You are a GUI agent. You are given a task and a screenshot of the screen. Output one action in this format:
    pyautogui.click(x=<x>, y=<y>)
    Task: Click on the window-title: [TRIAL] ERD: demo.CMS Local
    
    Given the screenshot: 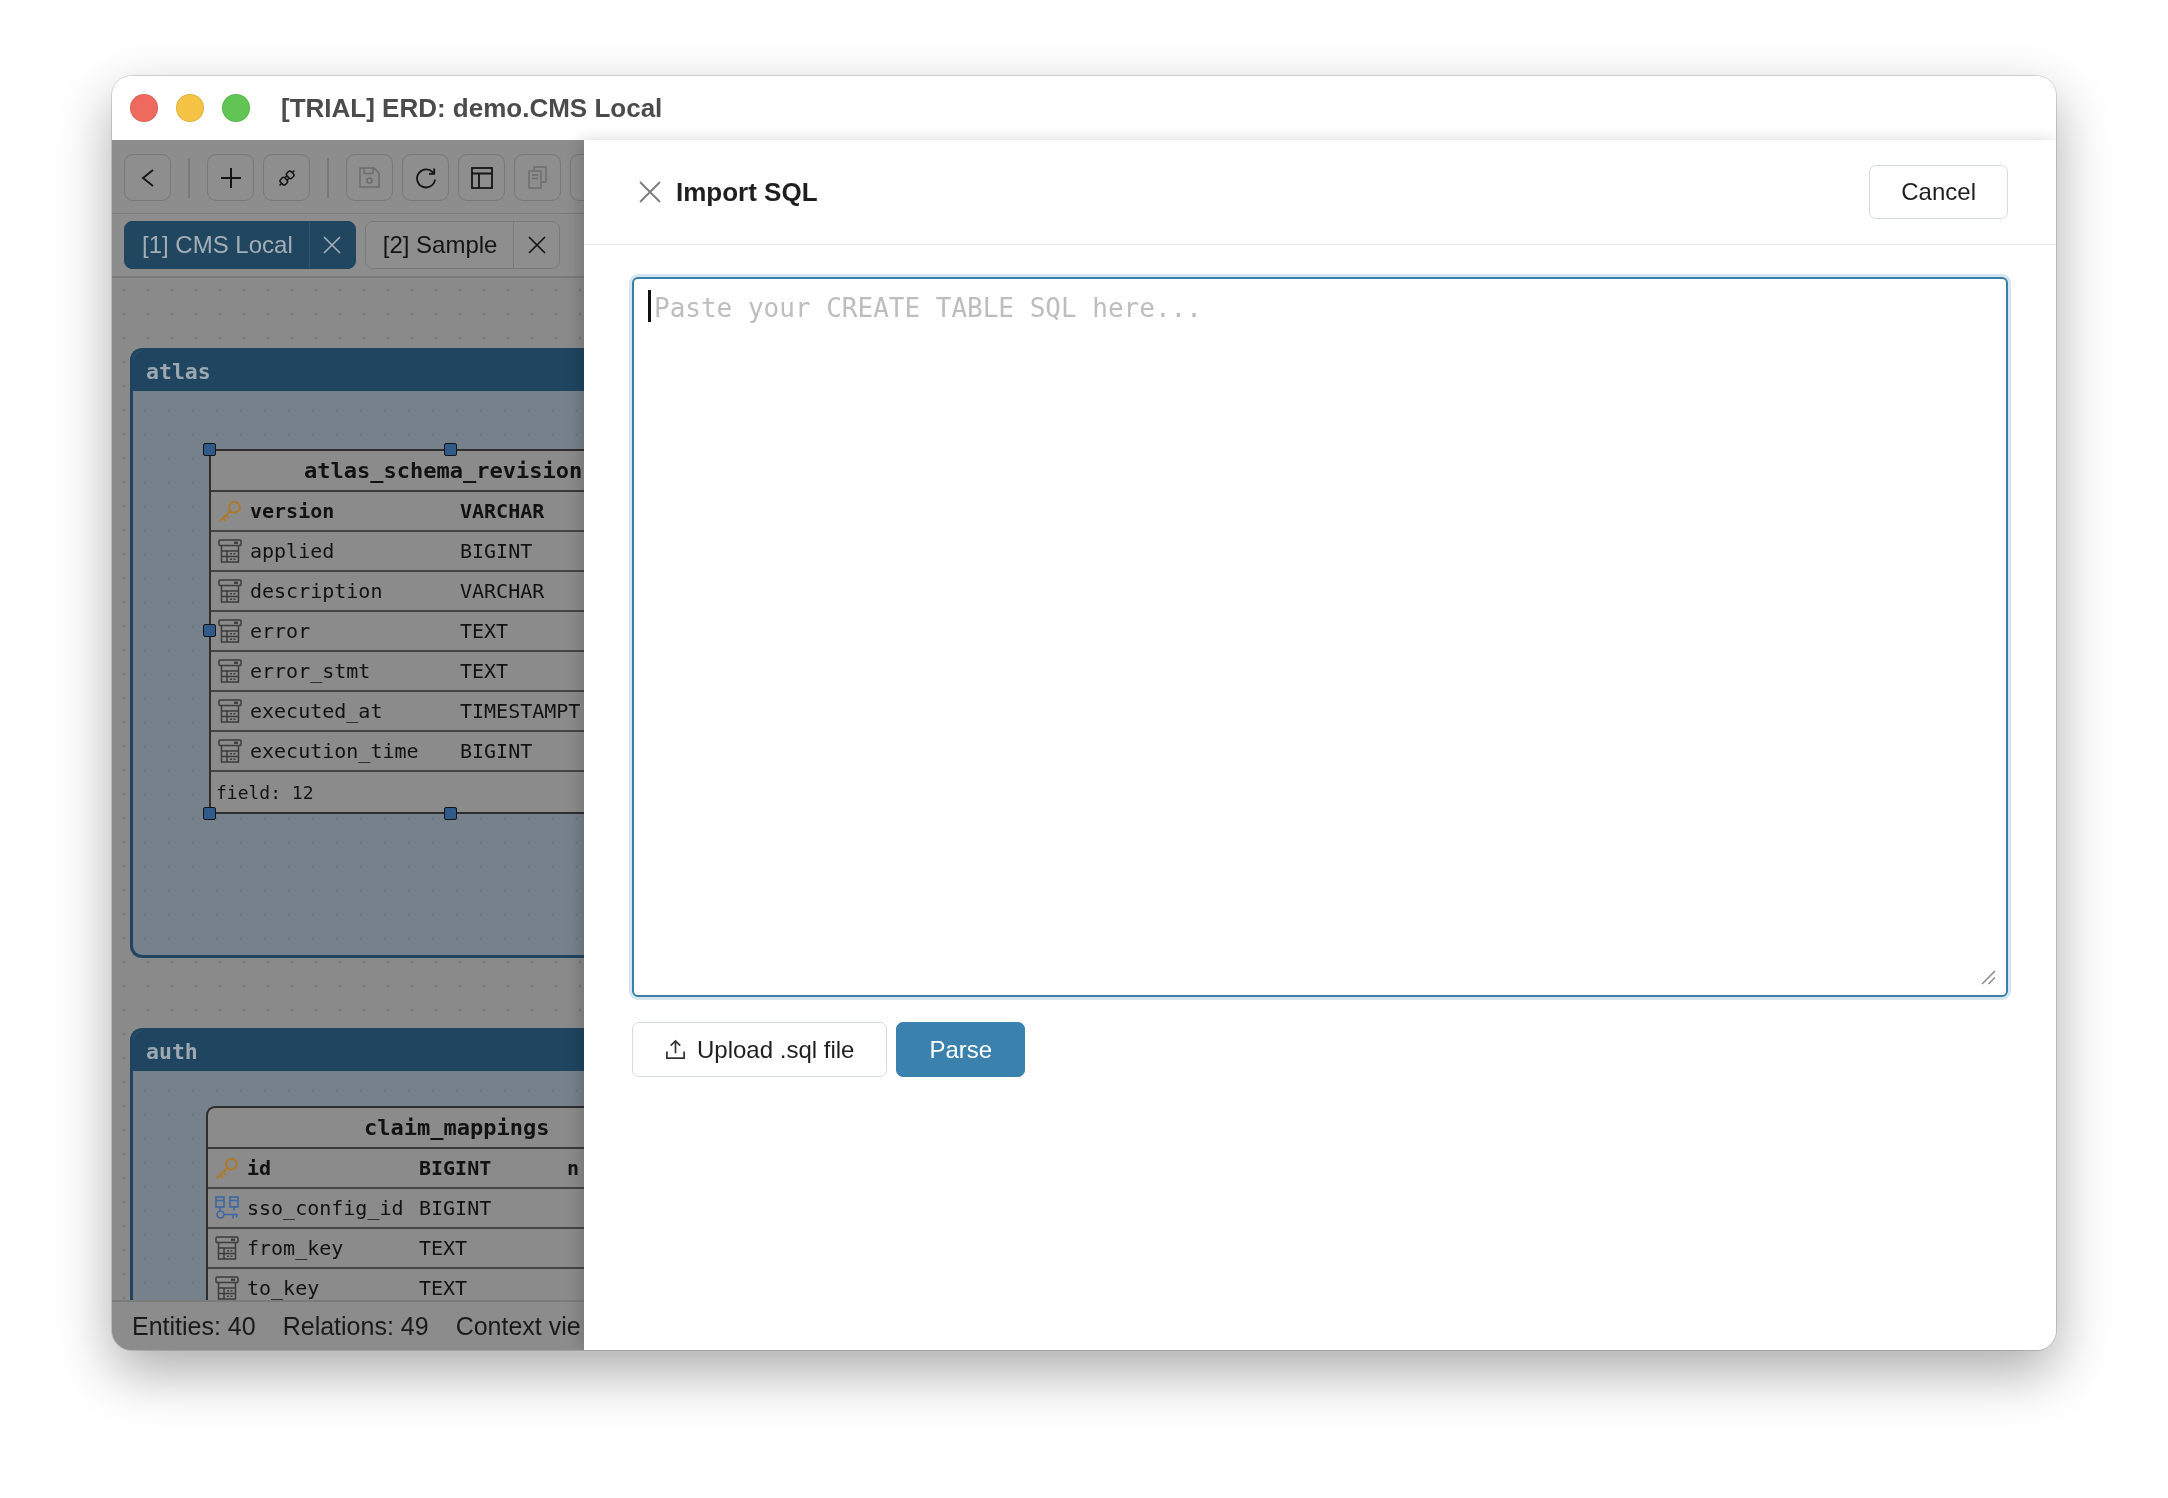 What is the action you would take?
    pyautogui.click(x=472, y=108)
    